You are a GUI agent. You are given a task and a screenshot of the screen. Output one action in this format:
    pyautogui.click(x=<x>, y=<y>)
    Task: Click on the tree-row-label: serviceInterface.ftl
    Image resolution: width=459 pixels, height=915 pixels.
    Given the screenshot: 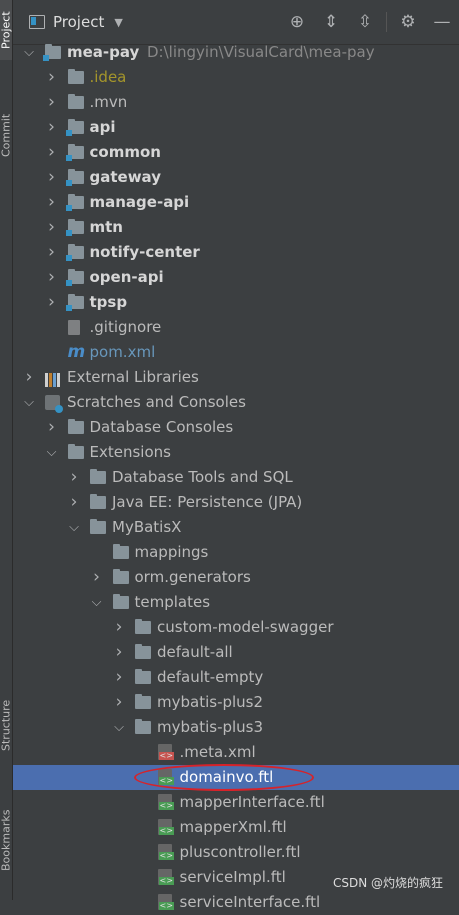 What is the action you would take?
    pyautogui.click(x=250, y=902)
    